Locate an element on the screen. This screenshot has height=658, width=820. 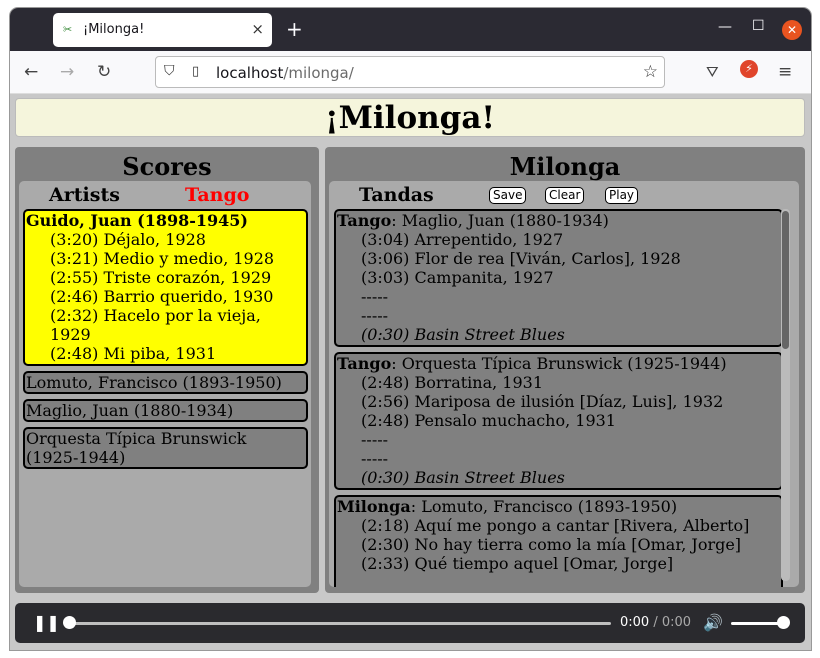
tanda-orchestra: : Lomuto, Francisco (1893-1950) is located at coordinates (544, 506).